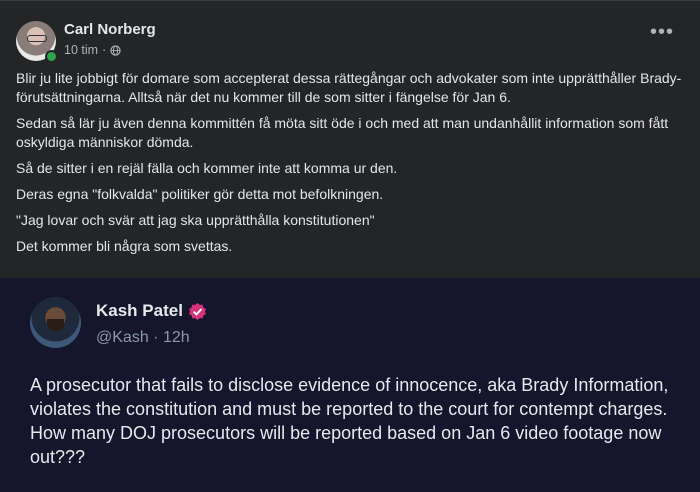  Describe the element at coordinates (55, 325) in the screenshot. I see `avatar-beard` at that location.